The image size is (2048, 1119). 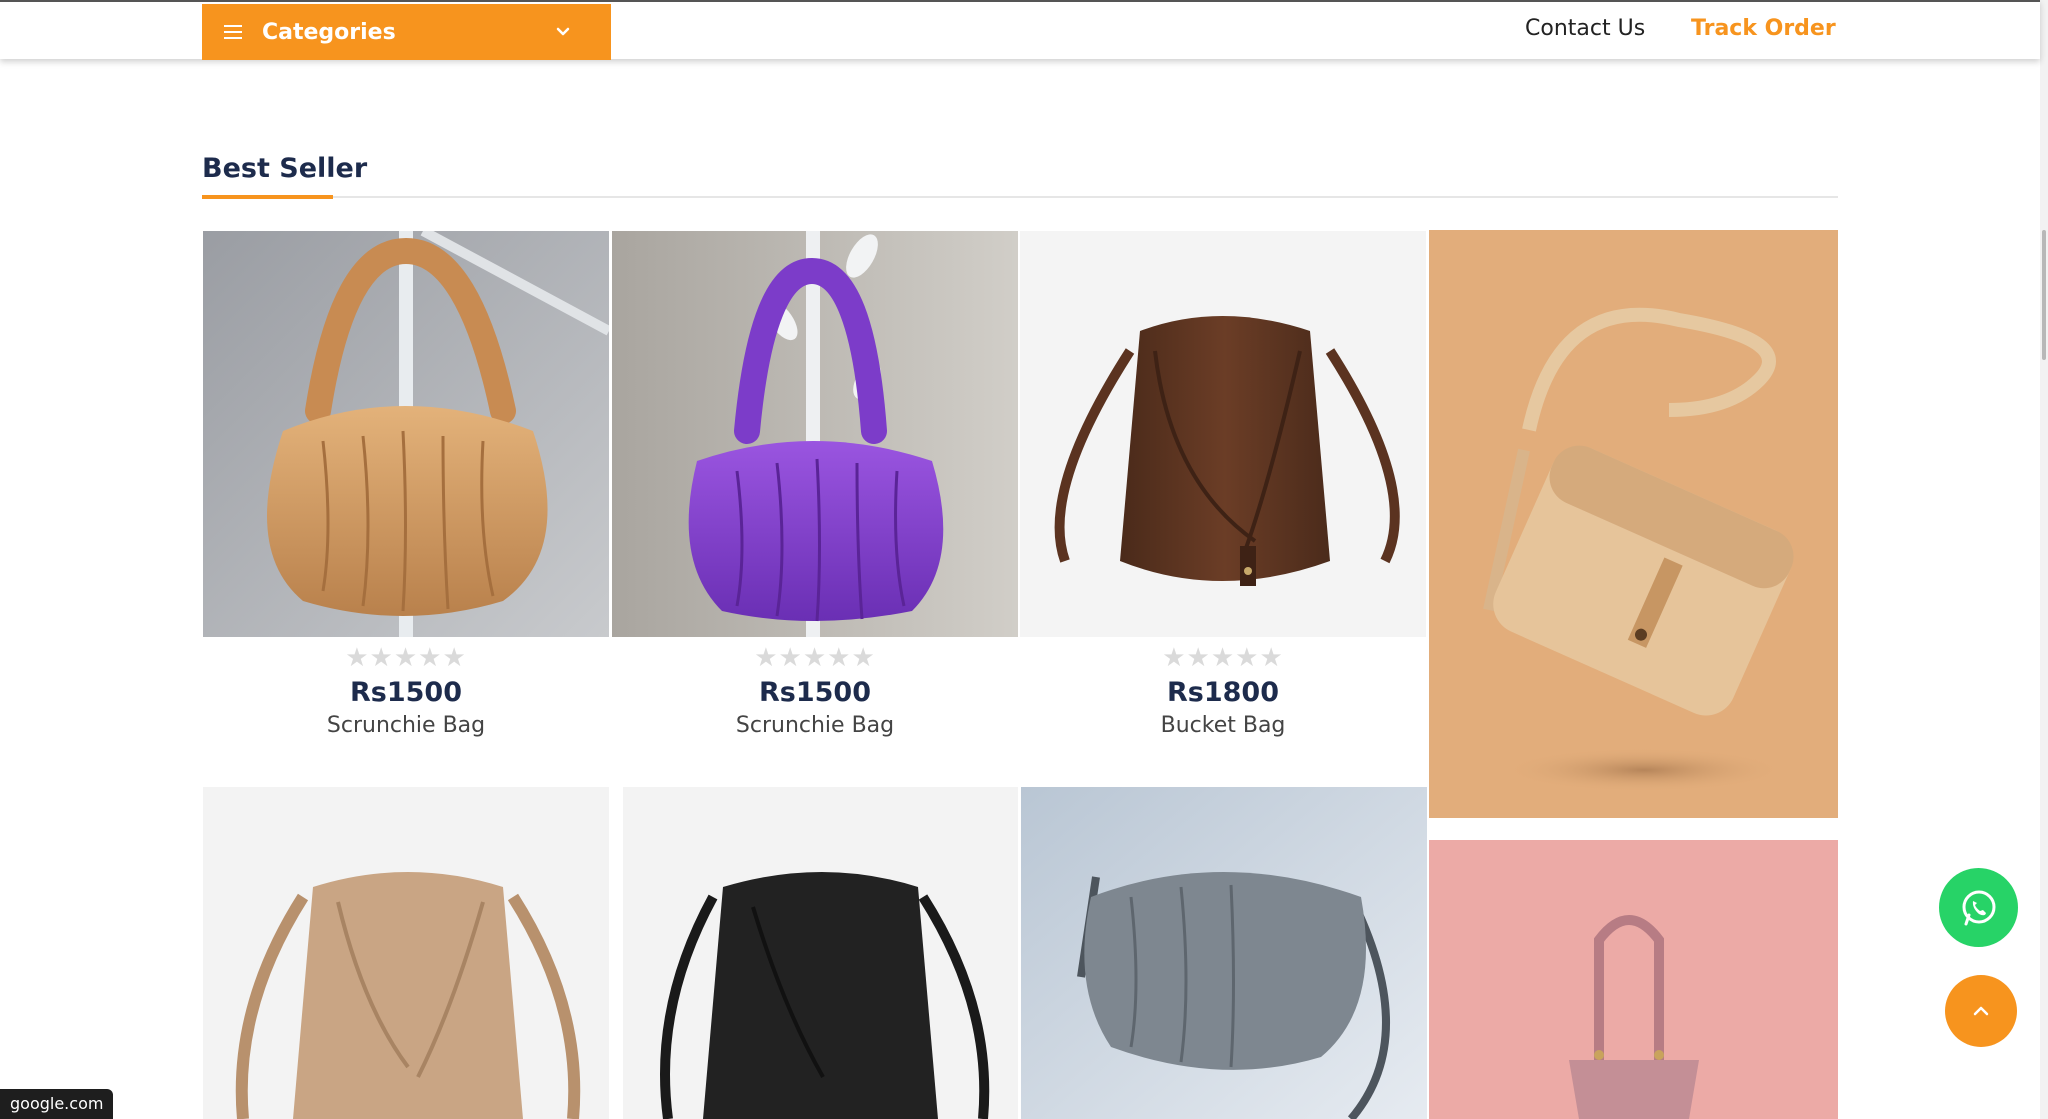 I want to click on chevron-down-icon, so click(x=563, y=31).